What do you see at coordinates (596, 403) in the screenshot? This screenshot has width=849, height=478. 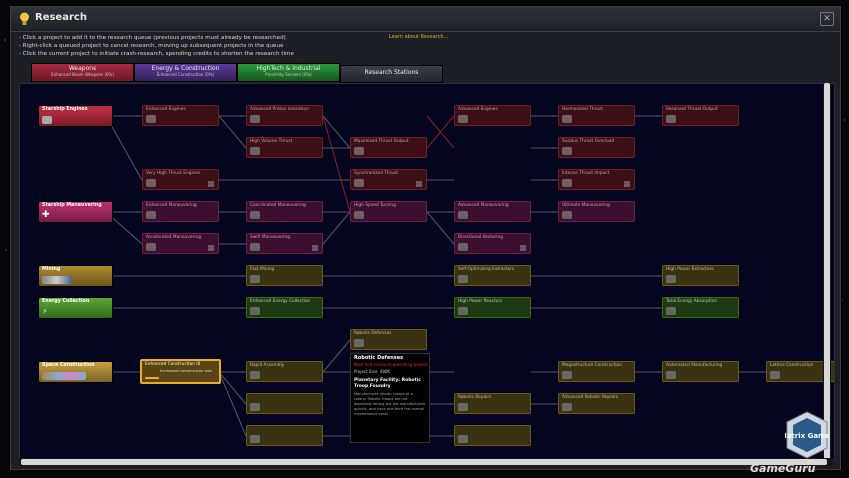 I see `research-node: Advanced Robotic Repairs` at bounding box center [596, 403].